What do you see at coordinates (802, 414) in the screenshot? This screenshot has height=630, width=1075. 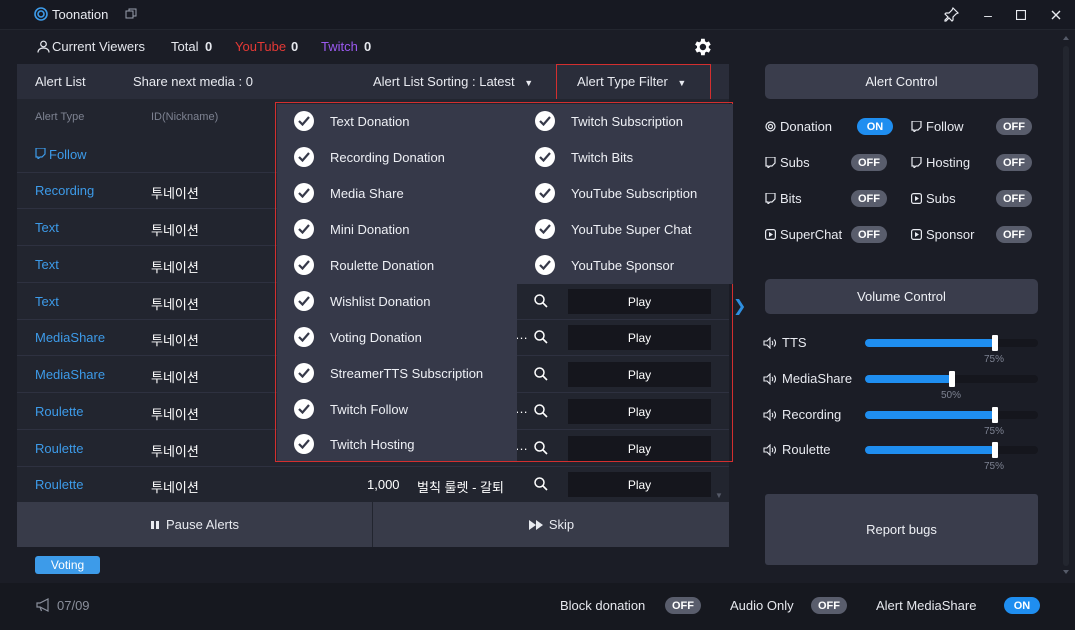 I see `volume-label-recording: Recording` at bounding box center [802, 414].